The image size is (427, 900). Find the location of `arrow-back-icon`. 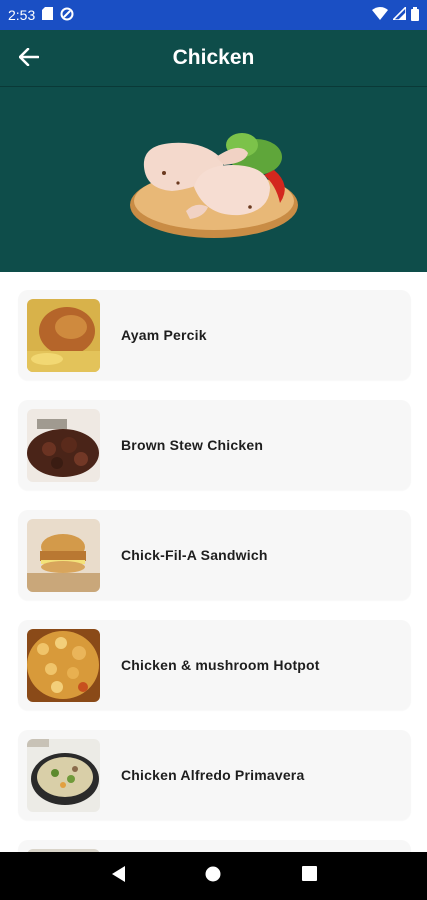

arrow-back-icon is located at coordinates (29, 59).